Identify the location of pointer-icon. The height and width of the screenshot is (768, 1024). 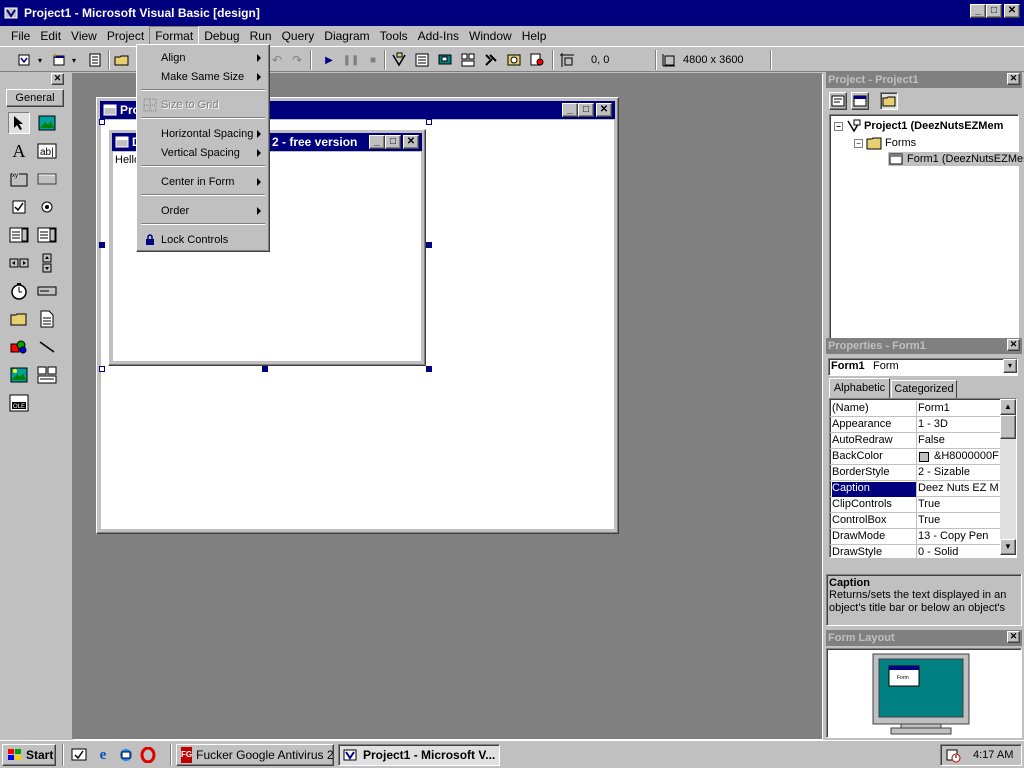
(19, 123).